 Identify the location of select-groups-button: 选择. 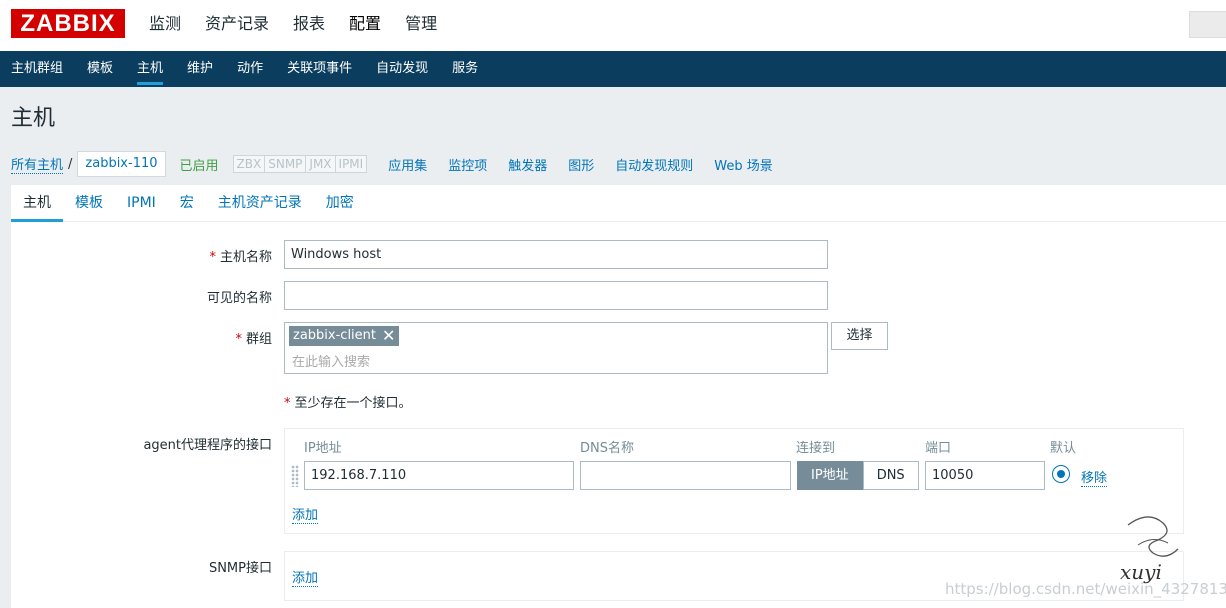
(859, 336).